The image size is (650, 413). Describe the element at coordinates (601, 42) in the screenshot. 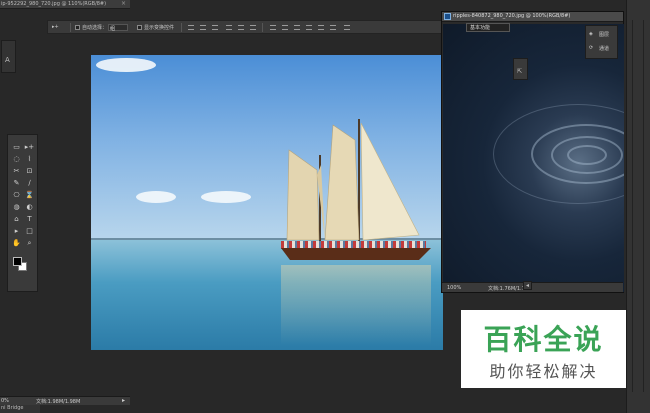

I see `layers-channels-panel: ◈ 图层 ⟳ 通道` at that location.